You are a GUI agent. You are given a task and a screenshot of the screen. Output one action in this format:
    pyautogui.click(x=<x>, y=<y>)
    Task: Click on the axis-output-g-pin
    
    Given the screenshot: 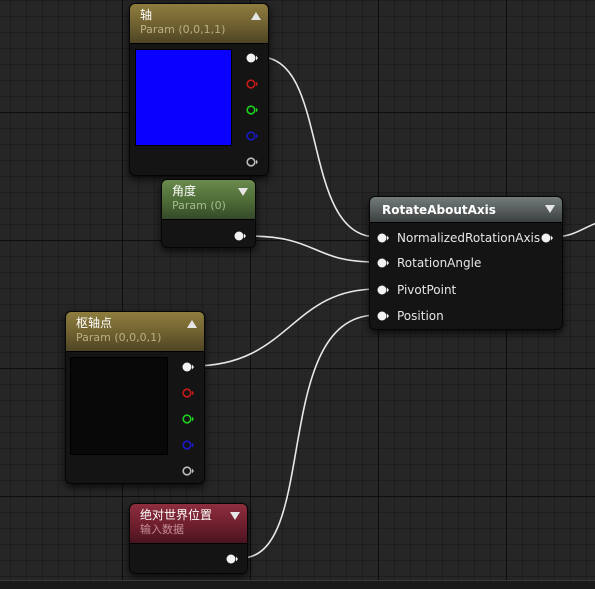 What is the action you would take?
    pyautogui.click(x=252, y=110)
    